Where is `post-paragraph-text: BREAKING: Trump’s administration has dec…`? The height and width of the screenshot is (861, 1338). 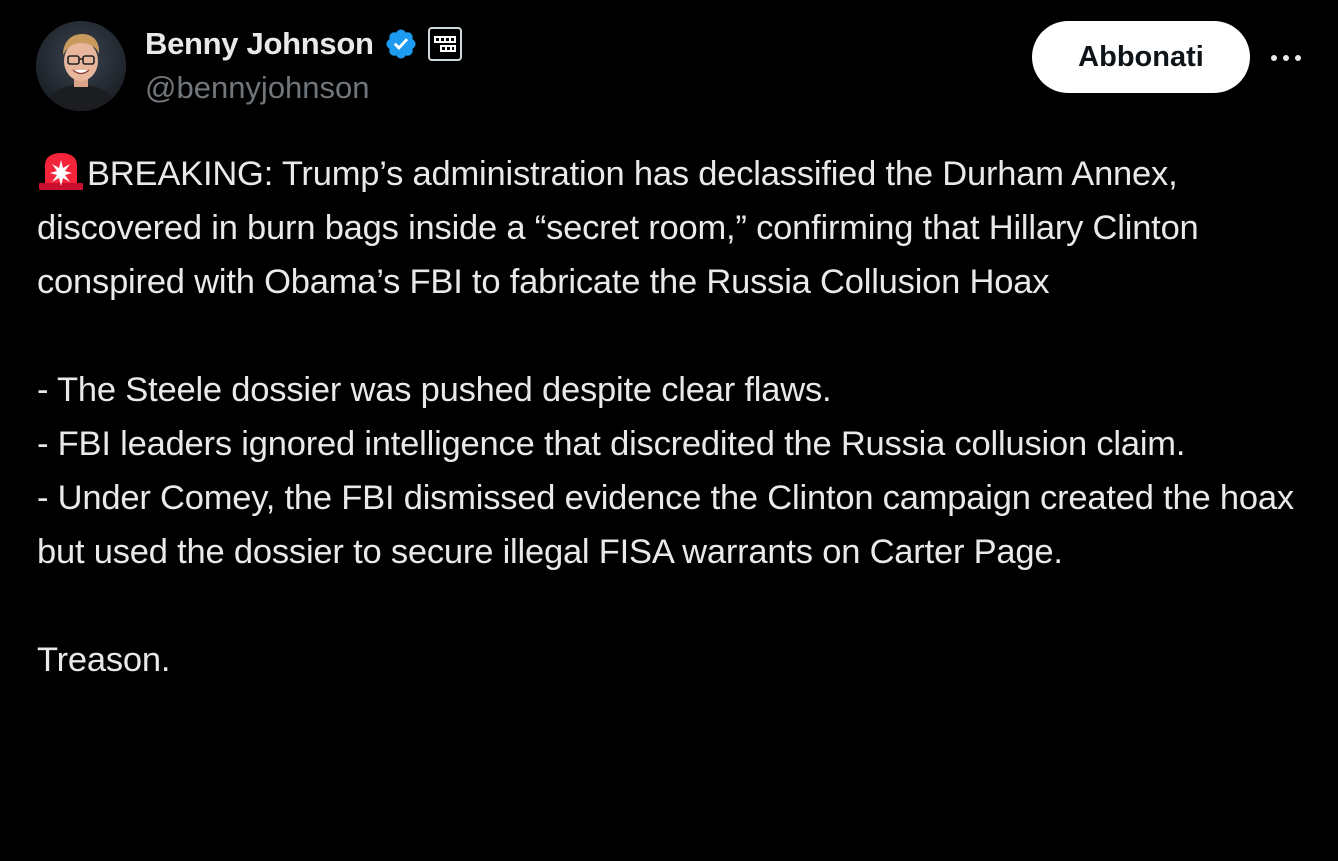
post-paragraph-text: BREAKING: Trump’s administration has dec… is located at coordinates (622, 228).